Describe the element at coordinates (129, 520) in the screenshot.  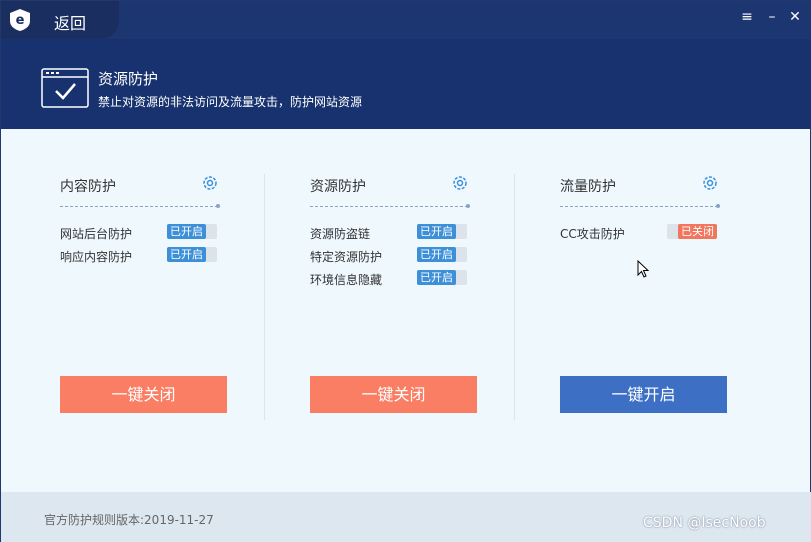
I see `rules-version-text: 官方防护规则版本:2019-11-27` at that location.